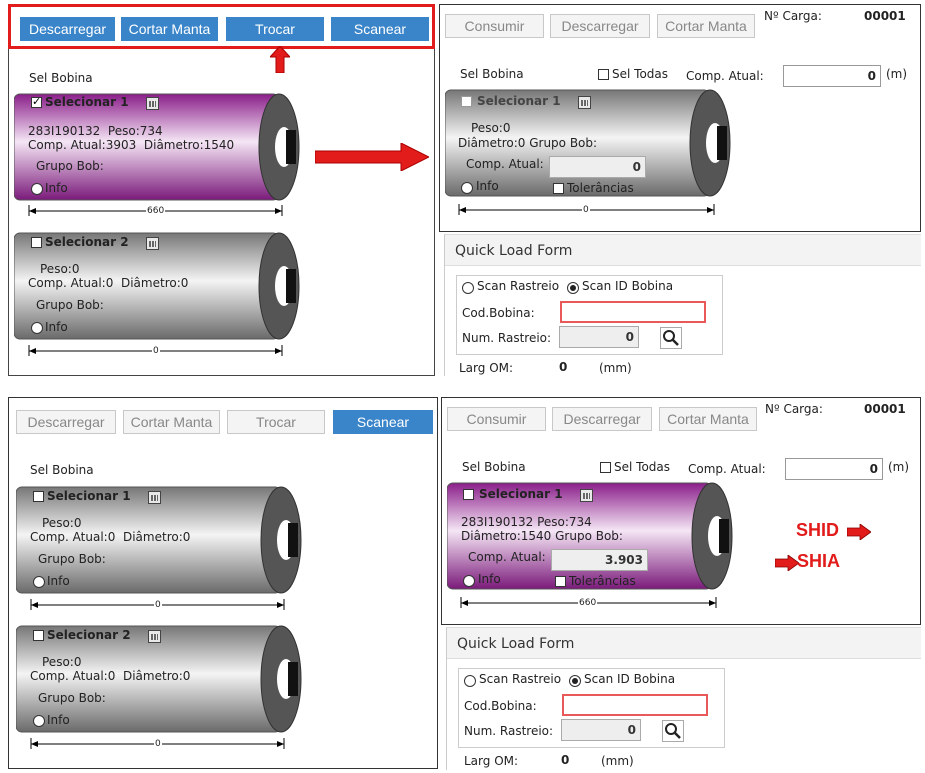  What do you see at coordinates (498, 313) in the screenshot?
I see `cod-bobina-label: Cod.Bobina:` at bounding box center [498, 313].